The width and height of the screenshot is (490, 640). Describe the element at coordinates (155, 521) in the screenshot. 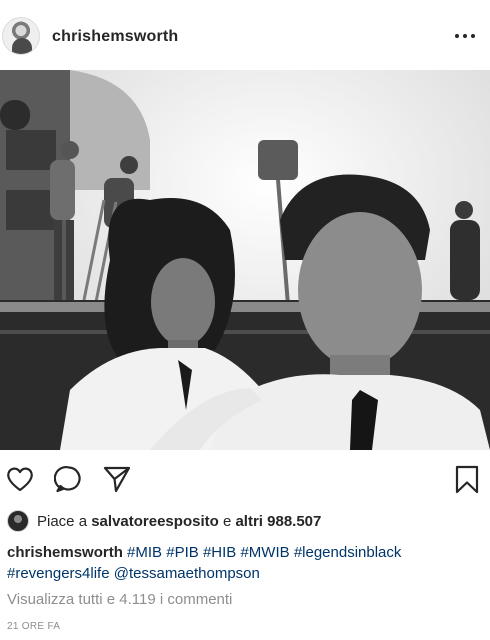

I see `liker-username: salvatoreesposito` at that location.